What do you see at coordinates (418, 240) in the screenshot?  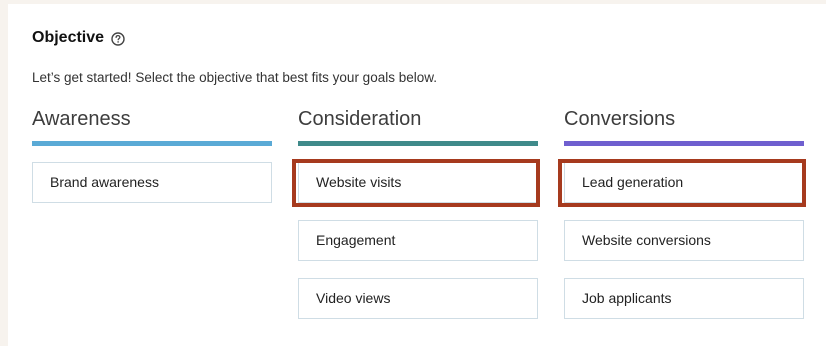 I see `option-engagement: Engagement` at bounding box center [418, 240].